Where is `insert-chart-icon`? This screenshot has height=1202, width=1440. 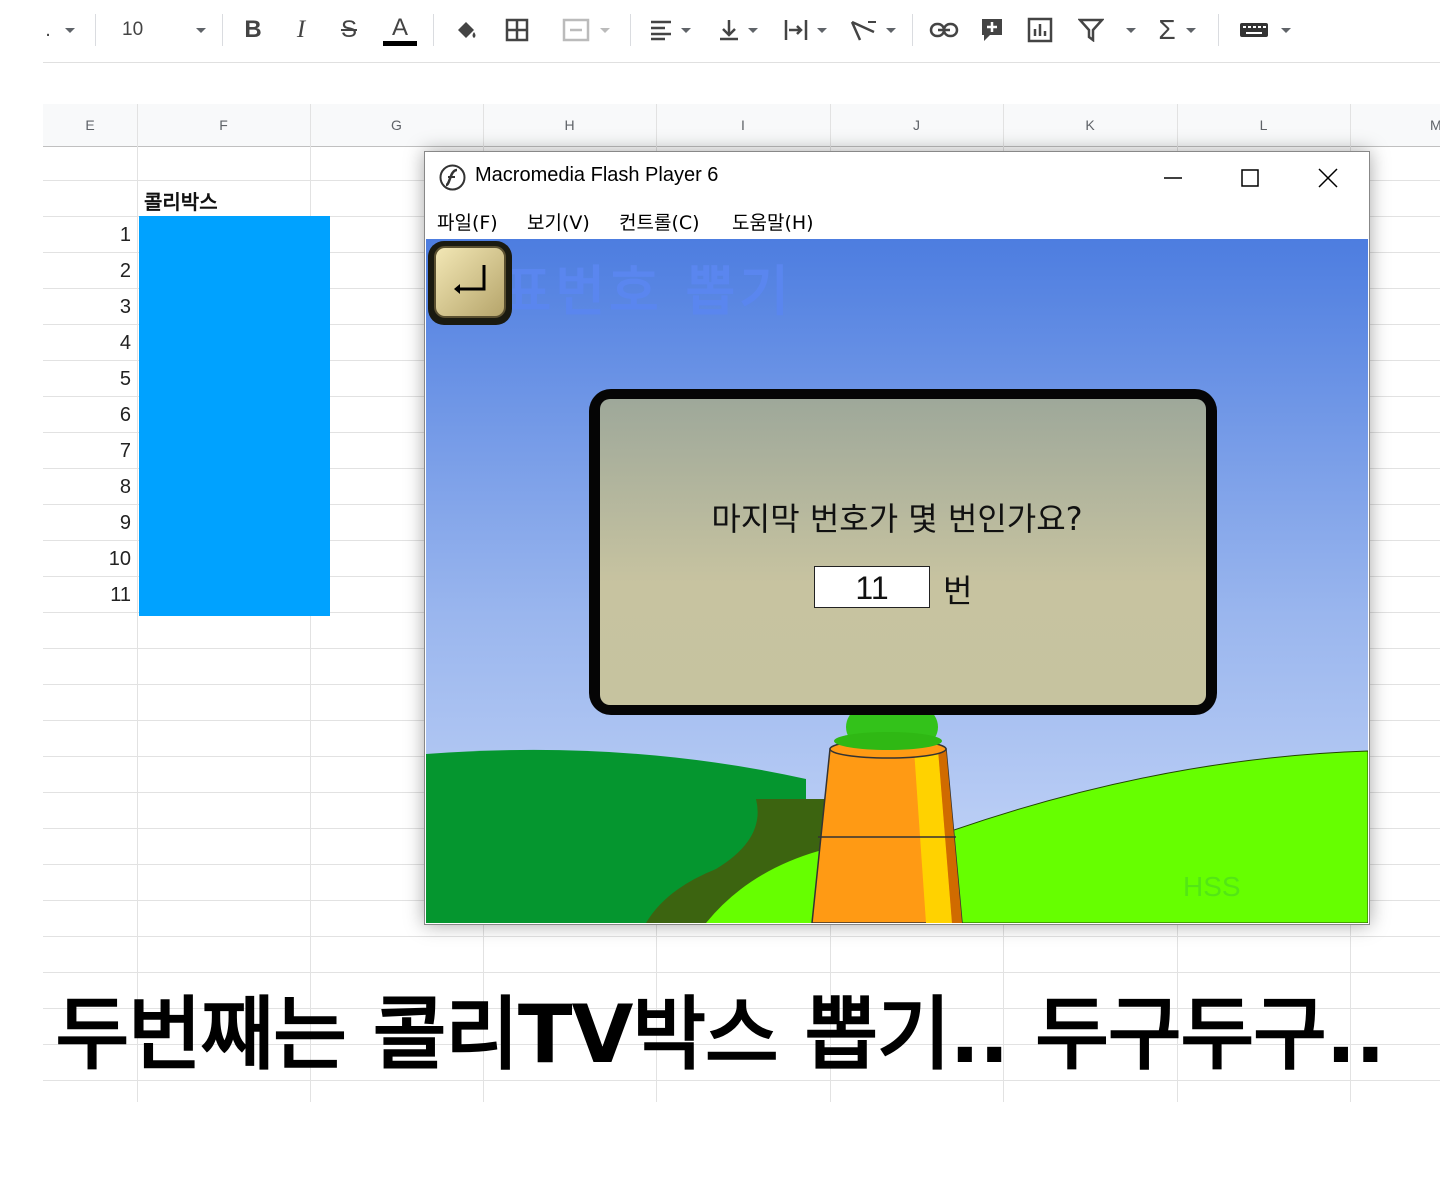 insert-chart-icon is located at coordinates (1040, 30).